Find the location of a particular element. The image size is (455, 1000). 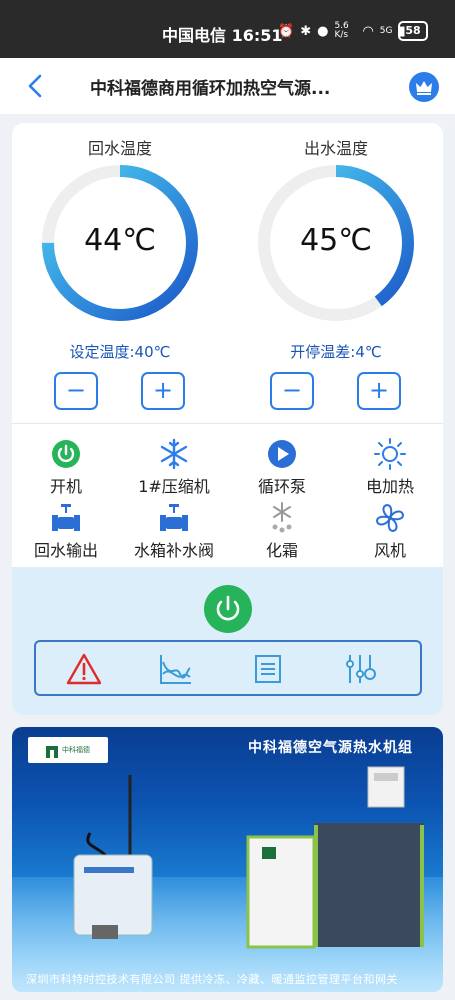

wifi-icon: ◠ is located at coordinates (368, 31).